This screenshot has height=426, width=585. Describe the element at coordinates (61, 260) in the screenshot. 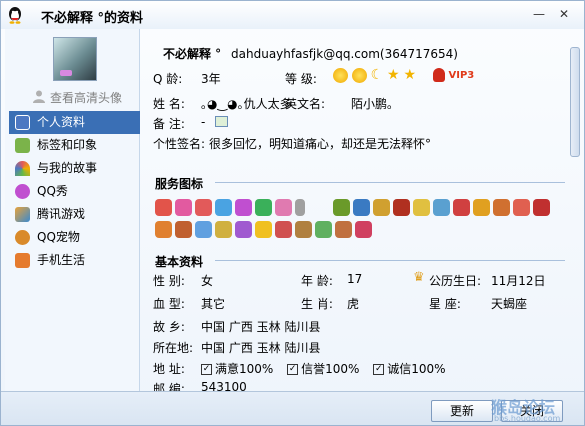

I see `sidebar-item-label: 手机生活` at that location.